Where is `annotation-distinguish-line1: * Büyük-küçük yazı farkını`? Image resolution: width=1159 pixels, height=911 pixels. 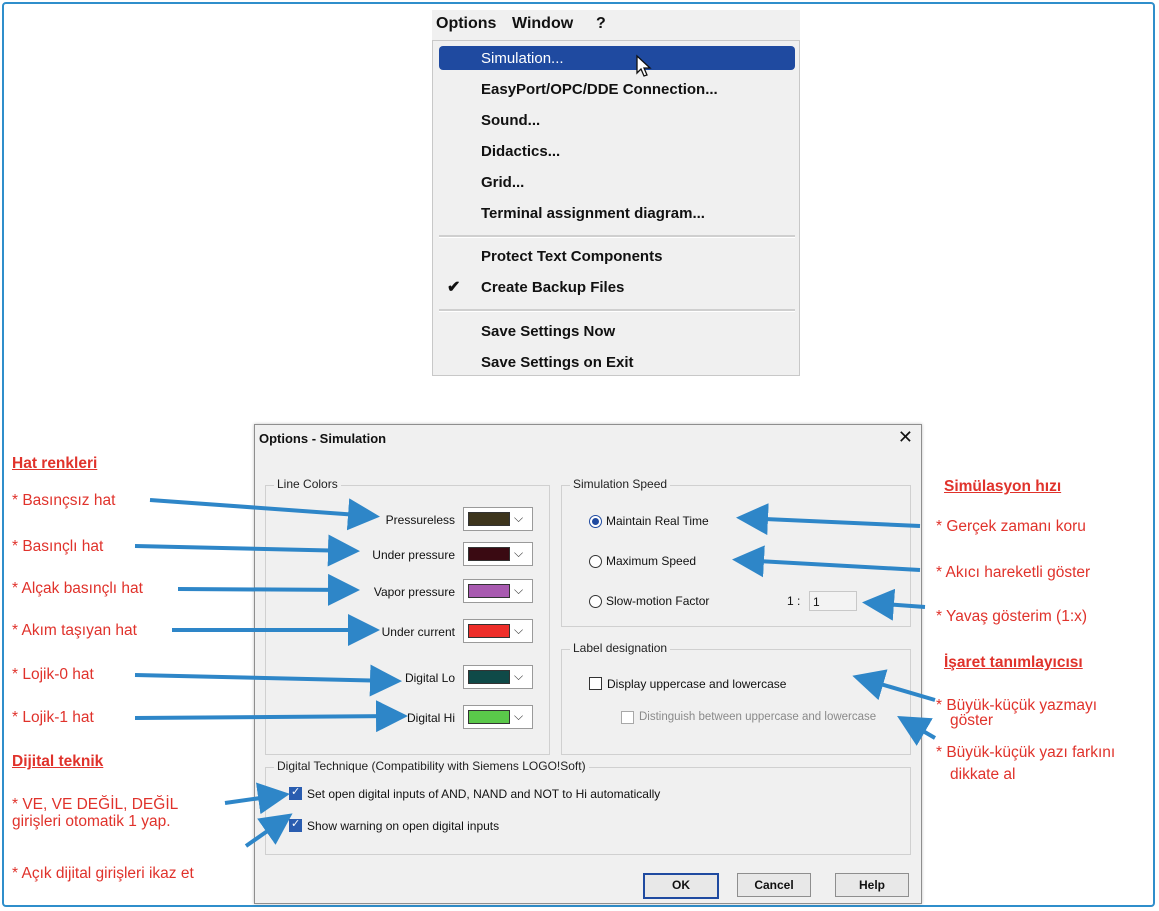
annotation-distinguish-line1: * Büyük-küçük yazı farkını is located at coordinates (1026, 752).